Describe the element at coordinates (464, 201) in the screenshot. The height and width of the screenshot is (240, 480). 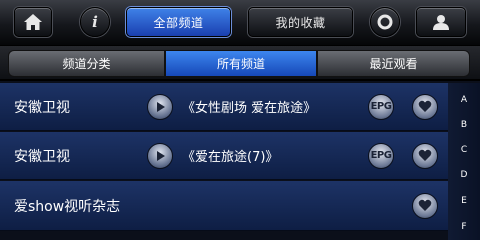
I see `alpha-letter: E` at that location.